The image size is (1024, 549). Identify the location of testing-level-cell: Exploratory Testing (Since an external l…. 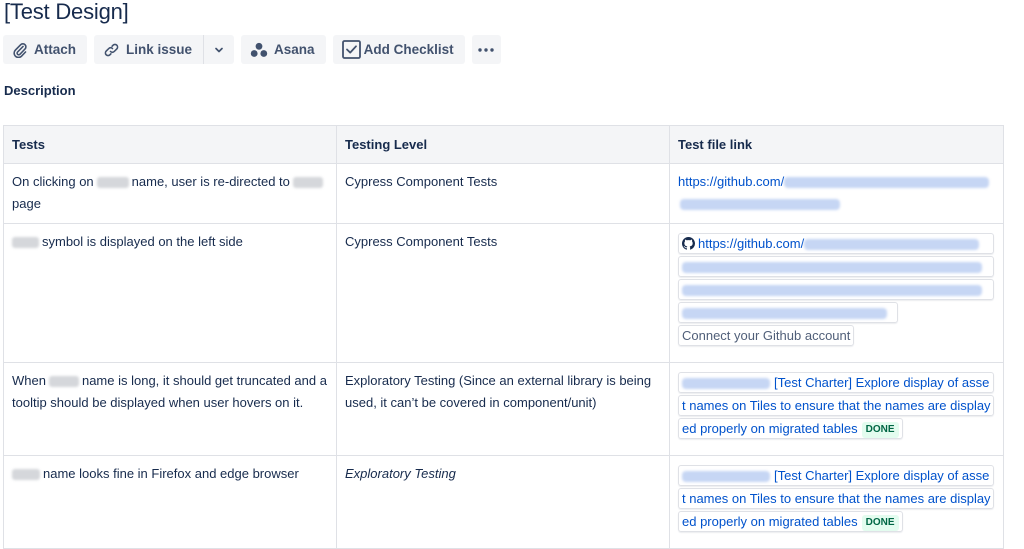
(503, 409).